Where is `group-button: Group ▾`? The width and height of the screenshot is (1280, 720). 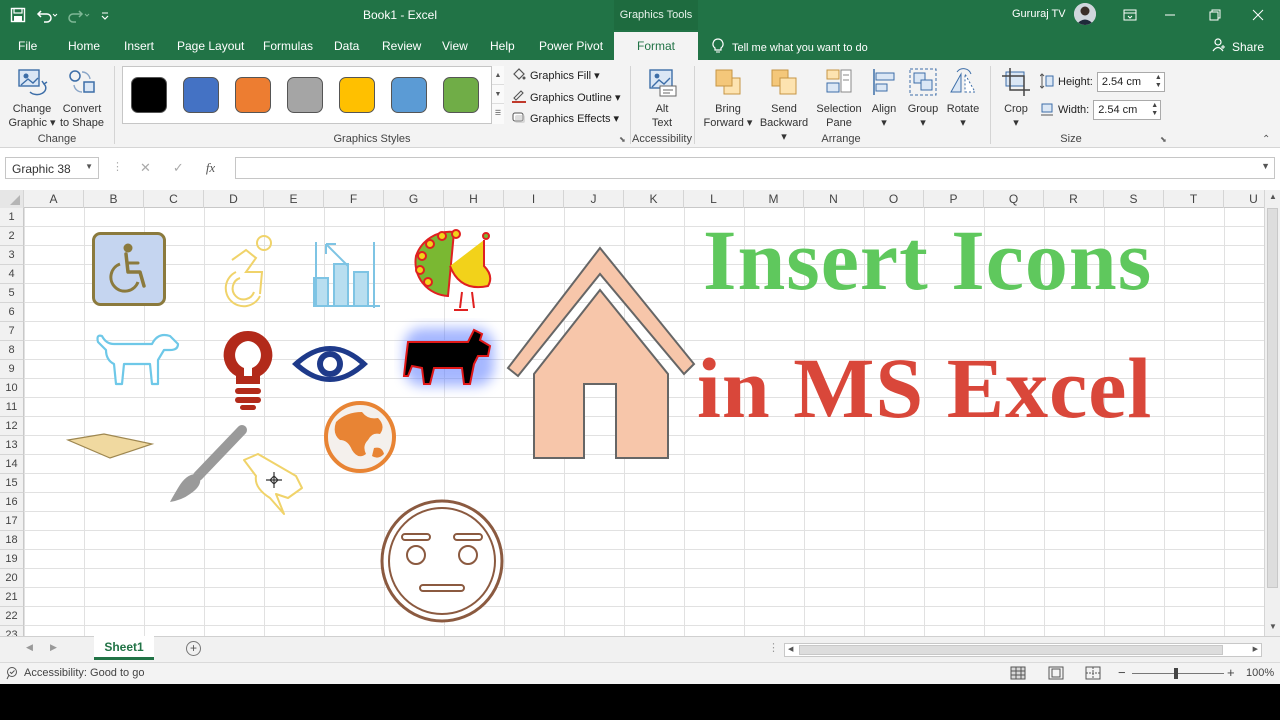
group-button: Group ▾ is located at coordinates (923, 98).